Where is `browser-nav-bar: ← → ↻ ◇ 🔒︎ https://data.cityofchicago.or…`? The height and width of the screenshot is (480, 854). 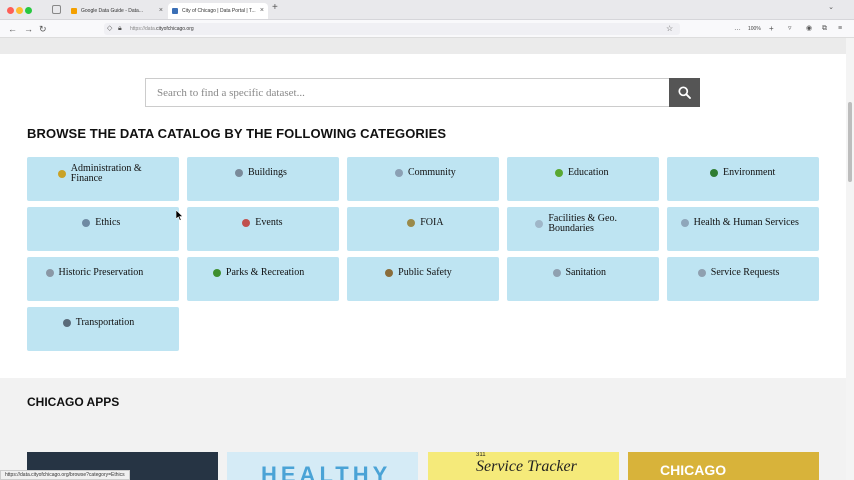 browser-nav-bar: ← → ↻ ◇ 🔒︎ https://data.cityofchicago.or… is located at coordinates (427, 29).